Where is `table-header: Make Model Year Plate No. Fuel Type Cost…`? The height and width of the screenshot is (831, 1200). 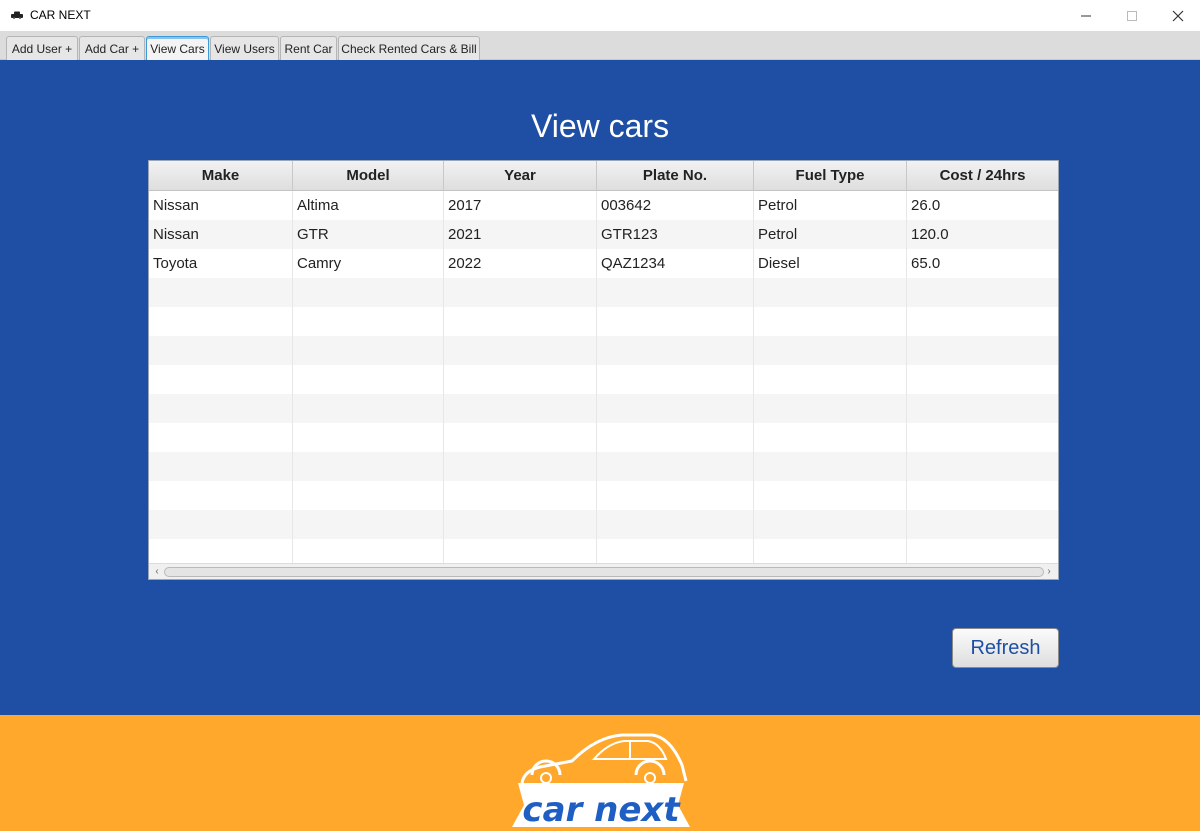
table-header: Make Model Year Plate No. Fuel Type Cost… is located at coordinates (603, 176).